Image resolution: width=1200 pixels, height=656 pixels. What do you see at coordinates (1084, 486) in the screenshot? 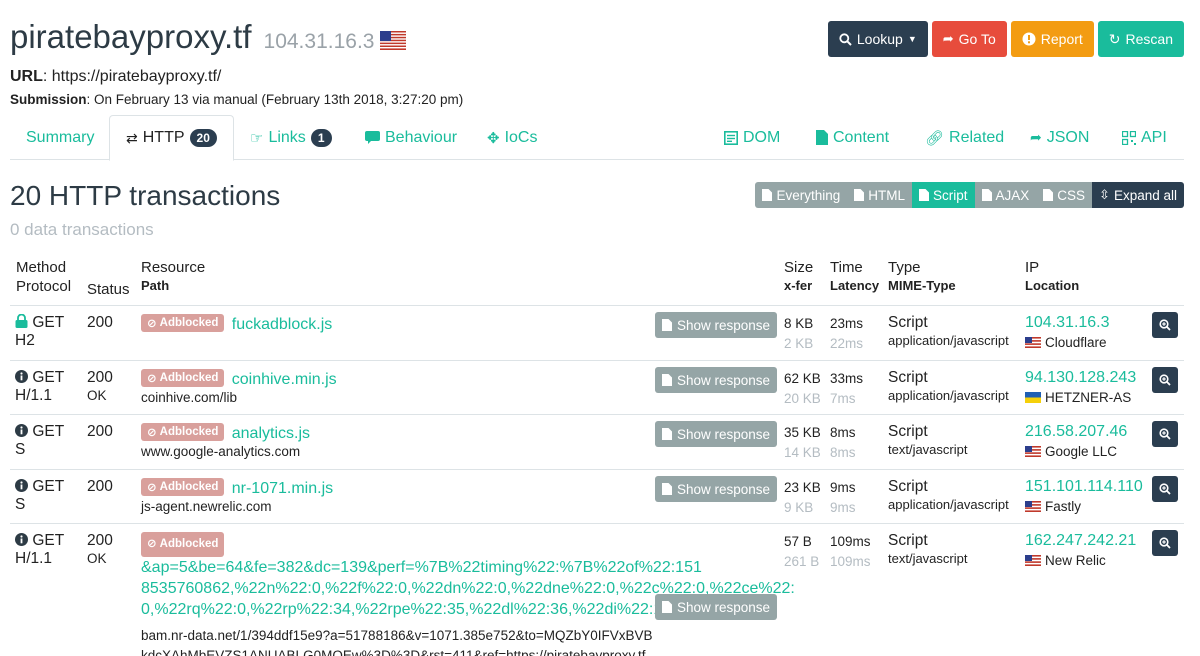
I see `ip-link: 151.101.114.110` at bounding box center [1084, 486].